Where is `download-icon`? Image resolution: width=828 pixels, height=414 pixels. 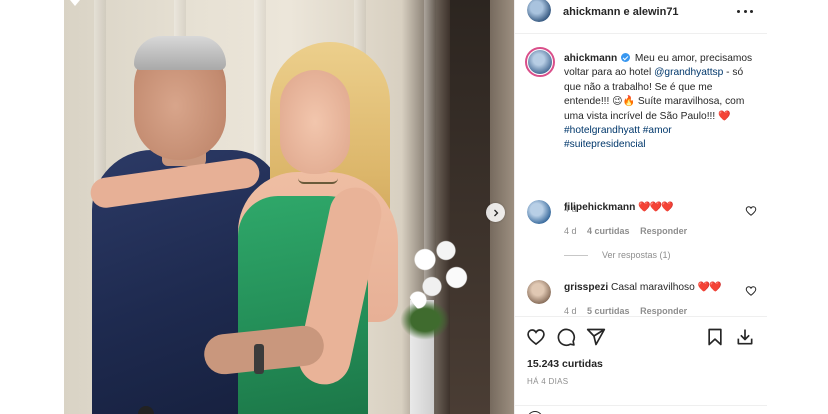 download-icon is located at coordinates (745, 337).